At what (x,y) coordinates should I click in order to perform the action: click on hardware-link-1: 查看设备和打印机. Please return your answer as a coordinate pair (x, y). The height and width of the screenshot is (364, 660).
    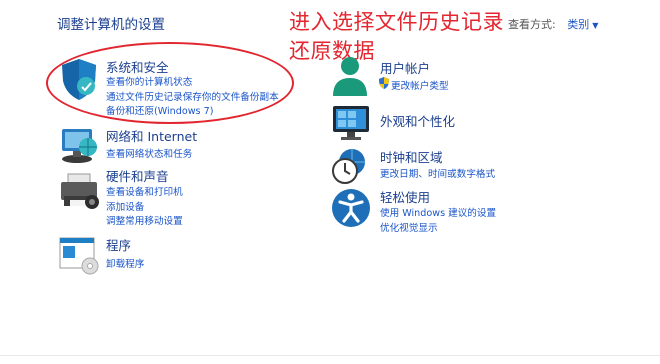
    Looking at the image, I should click on (144, 191).